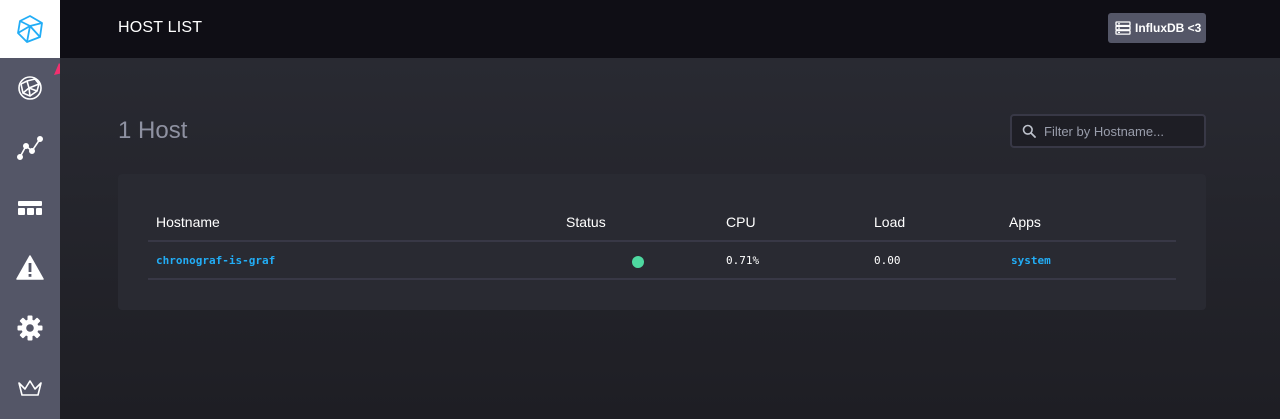 Image resolution: width=1280 pixels, height=419 pixels. I want to click on alert-triangle-icon, so click(30, 267).